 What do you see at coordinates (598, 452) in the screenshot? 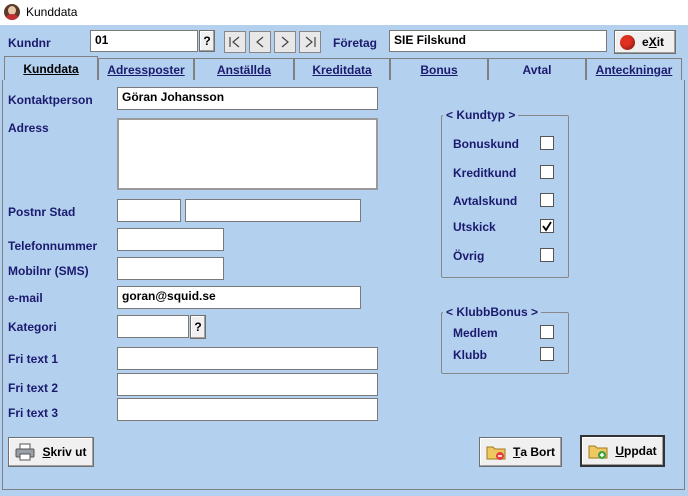
I see `folder-save-icon` at bounding box center [598, 452].